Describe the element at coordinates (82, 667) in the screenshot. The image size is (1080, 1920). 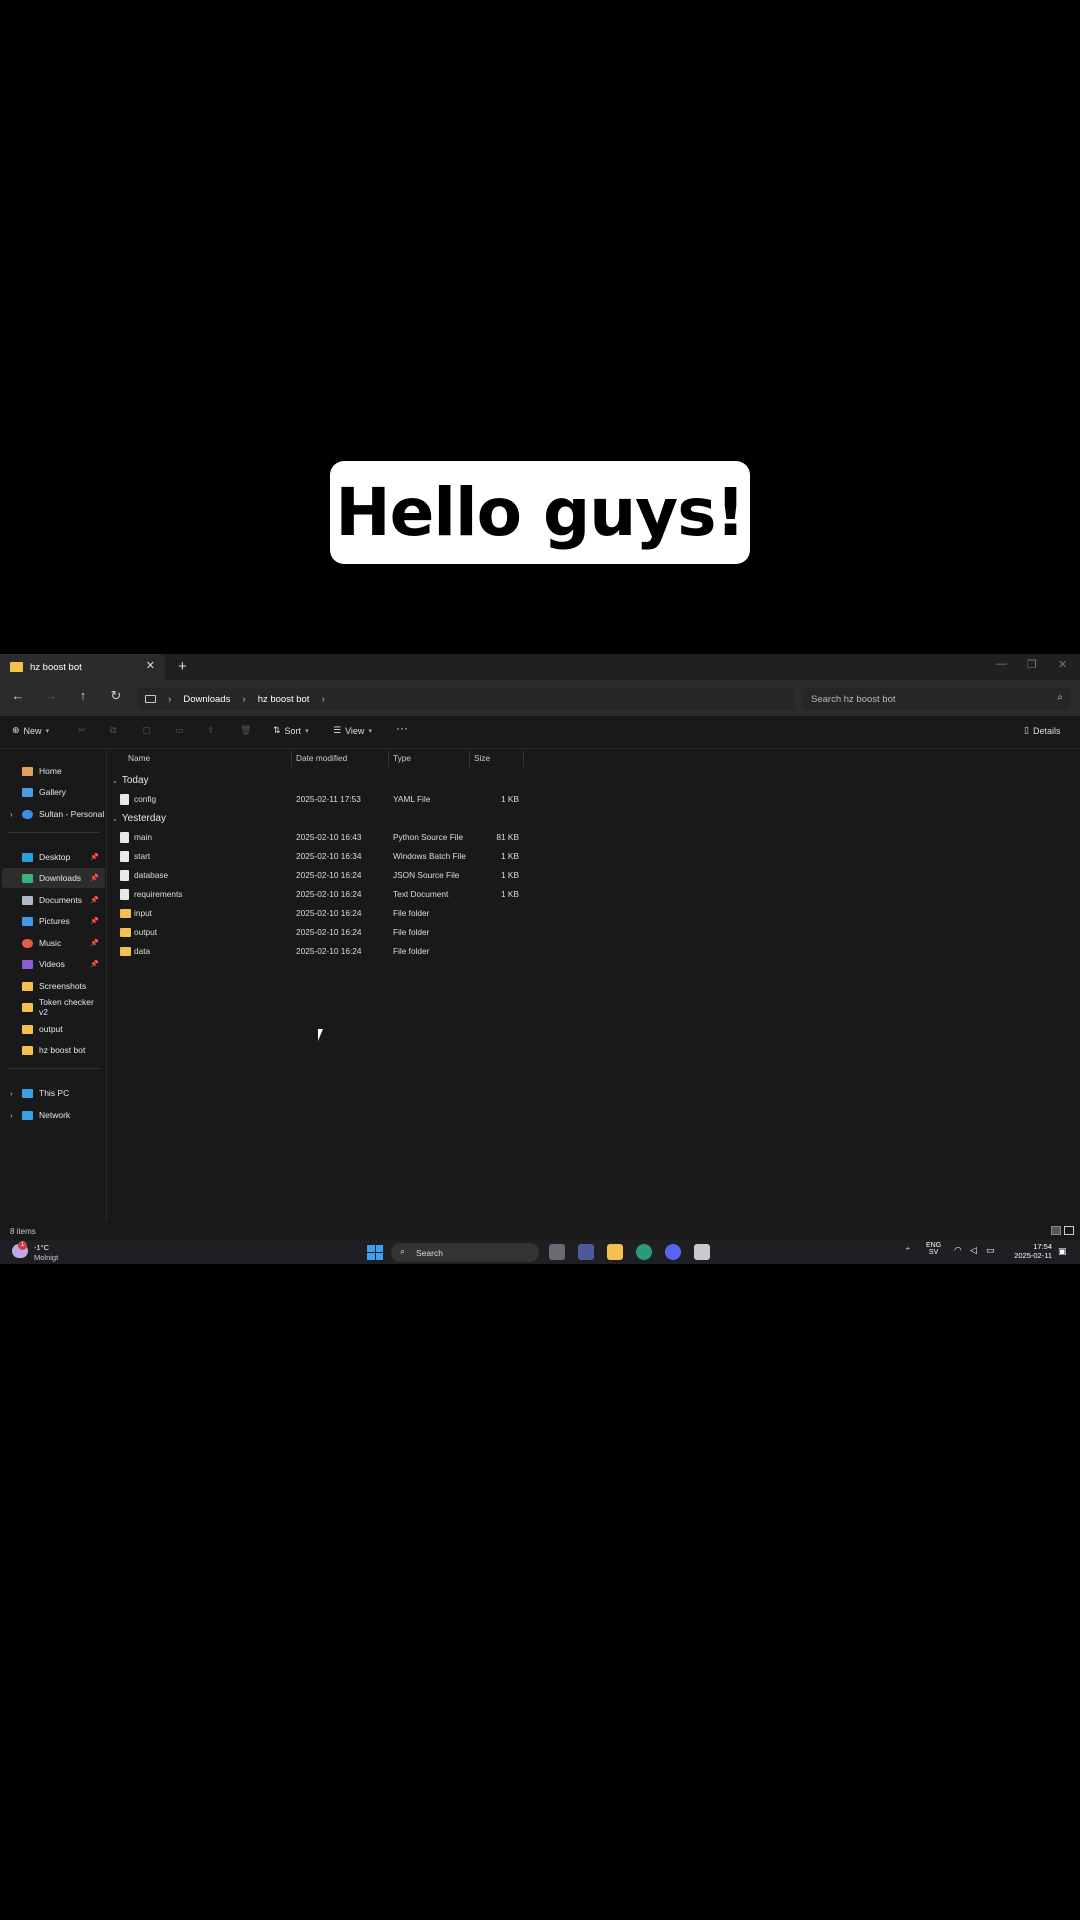
I see `tab-hz-boost-bot: hz boost bot ✕` at that location.